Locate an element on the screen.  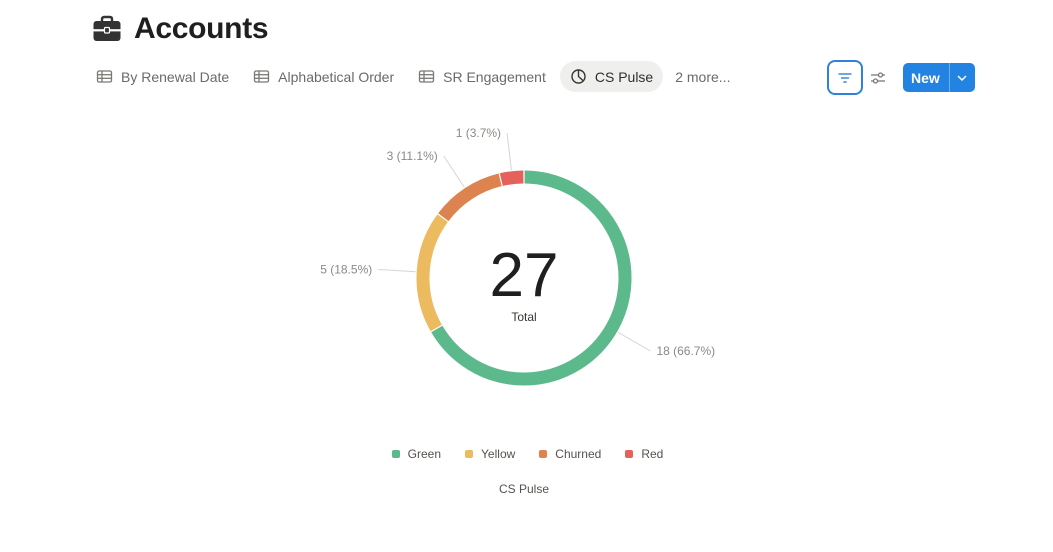
legend-item-churned: Churned is located at coordinates (570, 454).